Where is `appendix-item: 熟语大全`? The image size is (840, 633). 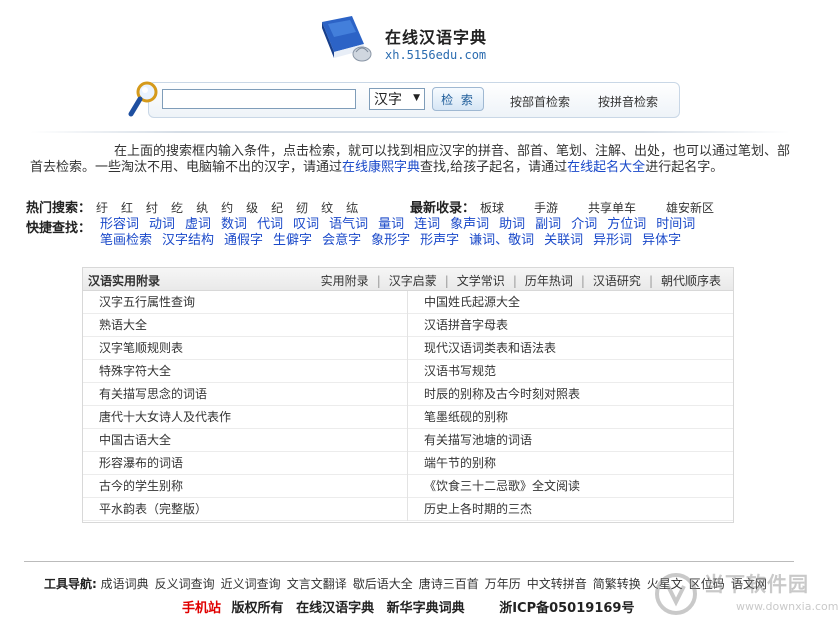 appendix-item: 熟语大全 is located at coordinates (245, 325).